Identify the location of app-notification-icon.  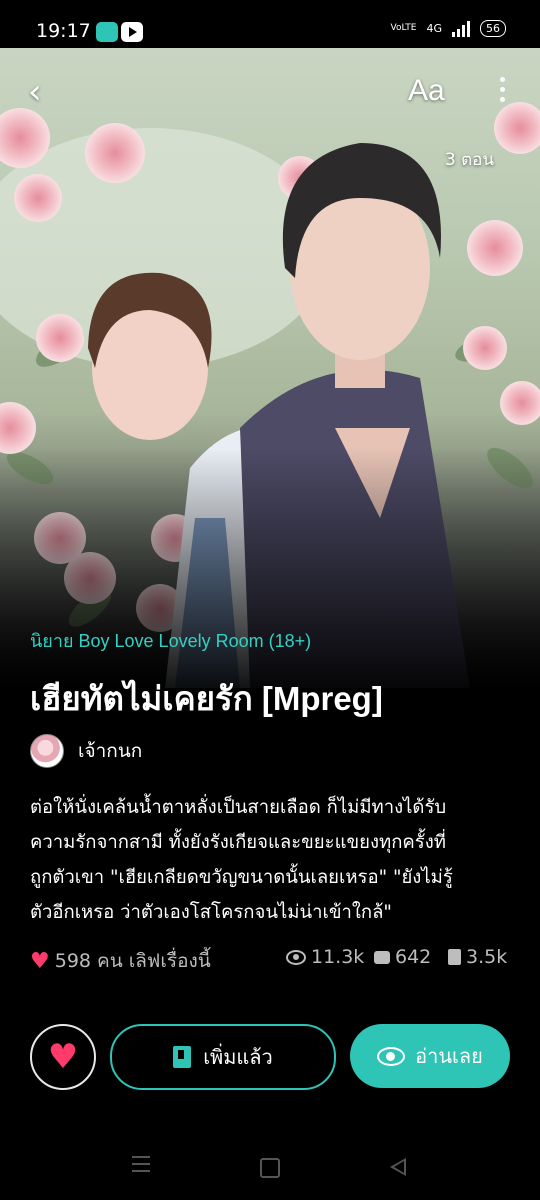
(107, 32).